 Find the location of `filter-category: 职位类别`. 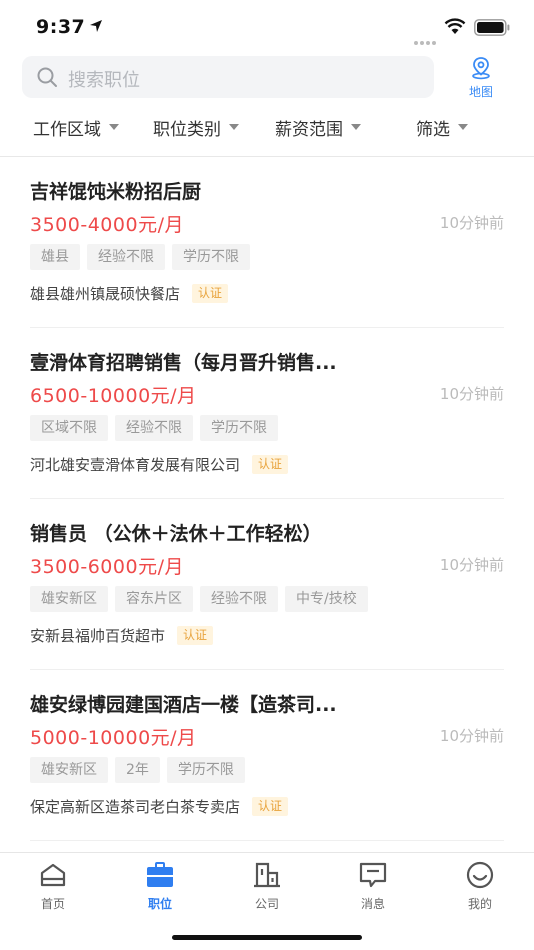

filter-category: 职位类别 is located at coordinates (196, 127).